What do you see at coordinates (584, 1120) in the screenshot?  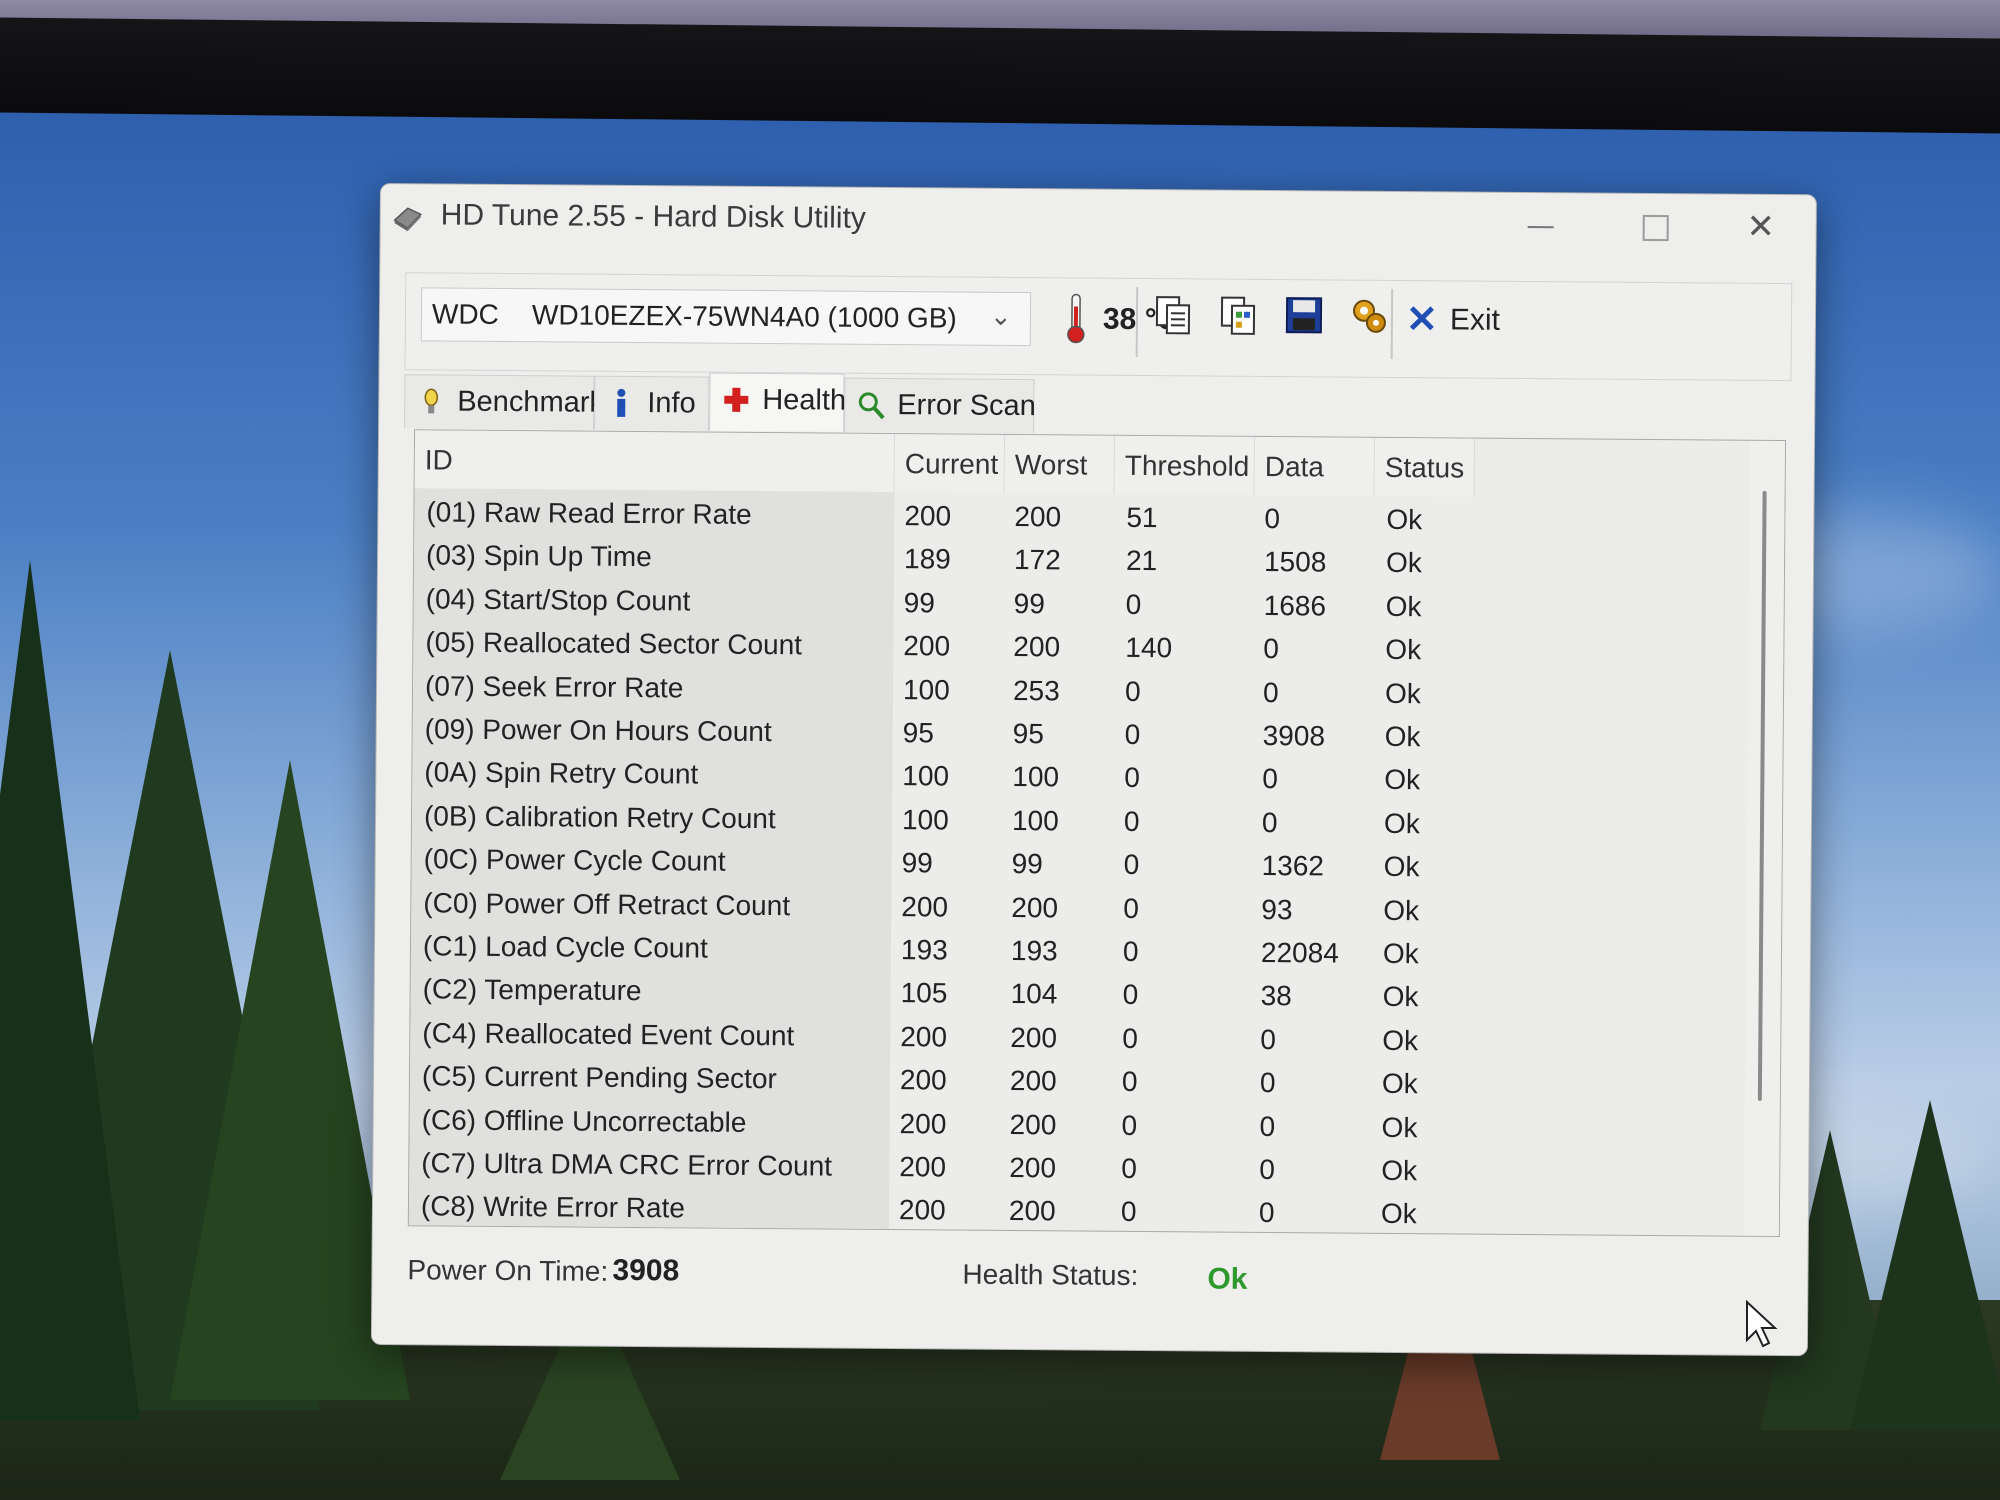 I see `cell-id: (C6) Offline Uncorrectable` at bounding box center [584, 1120].